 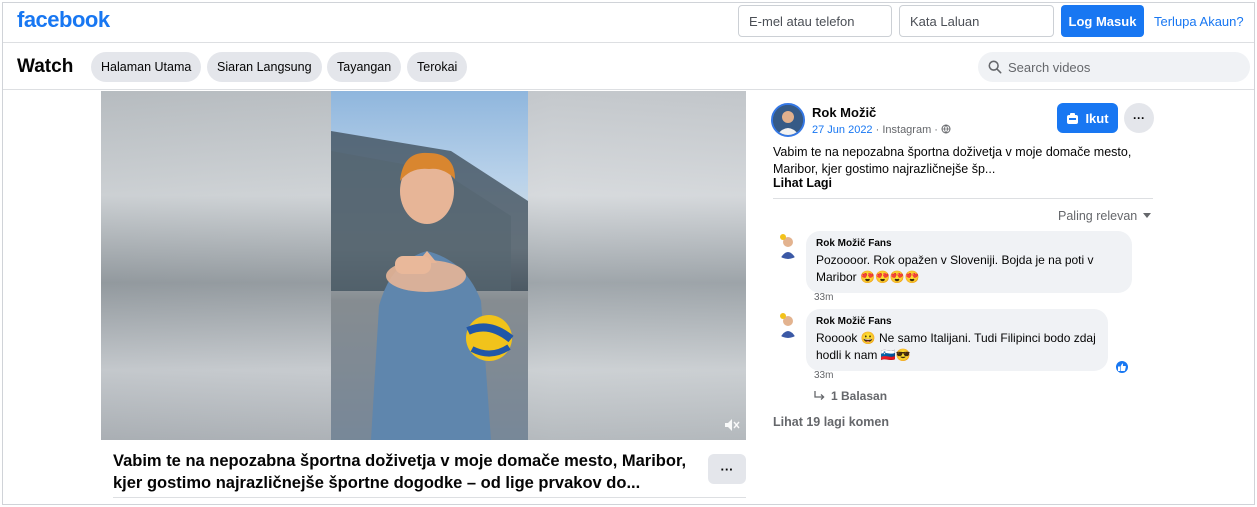 What do you see at coordinates (628, 23) in the screenshot?
I see `top-navigation-bar: facebook Log Masuk Terlupa Akaun?` at bounding box center [628, 23].